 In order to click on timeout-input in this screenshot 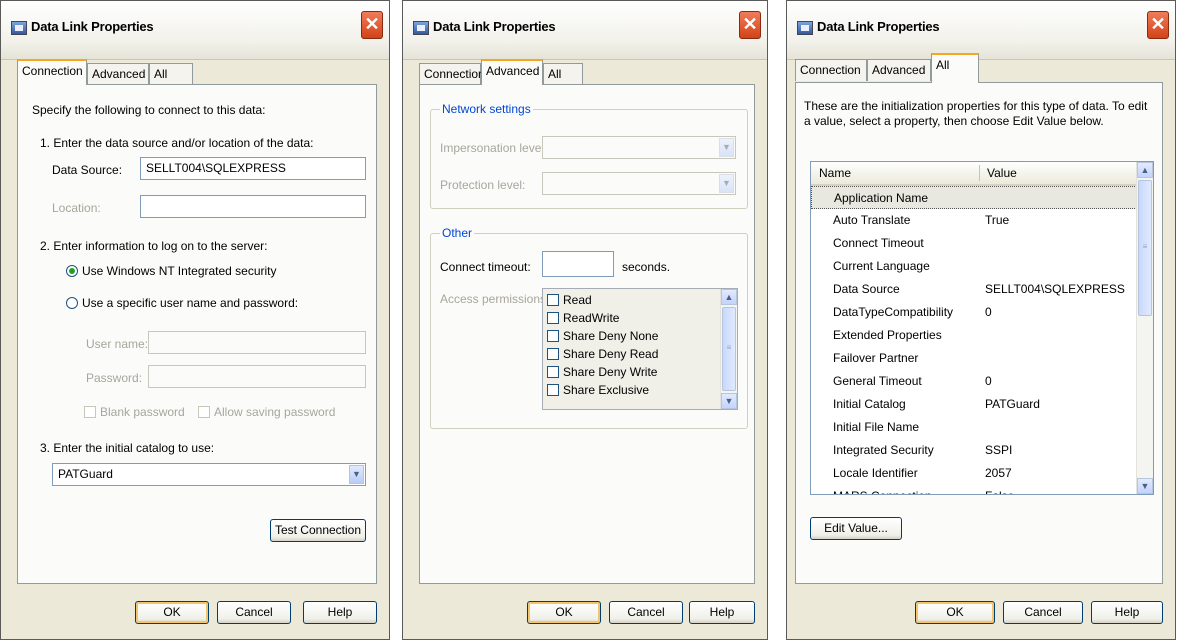, I will do `click(578, 264)`.